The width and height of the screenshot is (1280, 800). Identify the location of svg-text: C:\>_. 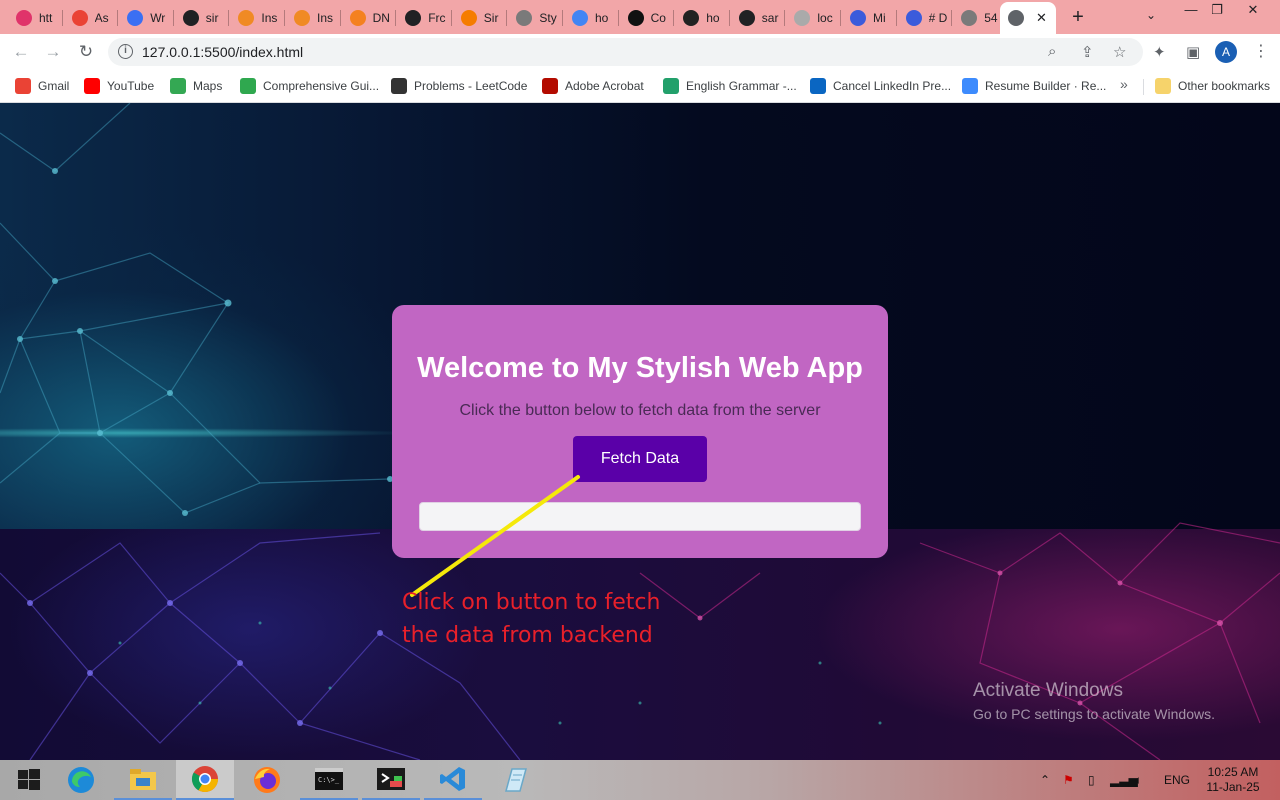
(329, 780).